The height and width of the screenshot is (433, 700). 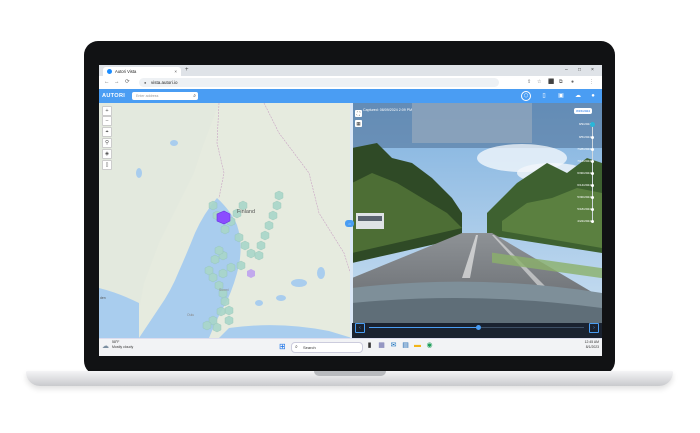 What do you see at coordinates (526, 96) in the screenshot?
I see `hexagon-layer-icon: ⬡` at bounding box center [526, 96].